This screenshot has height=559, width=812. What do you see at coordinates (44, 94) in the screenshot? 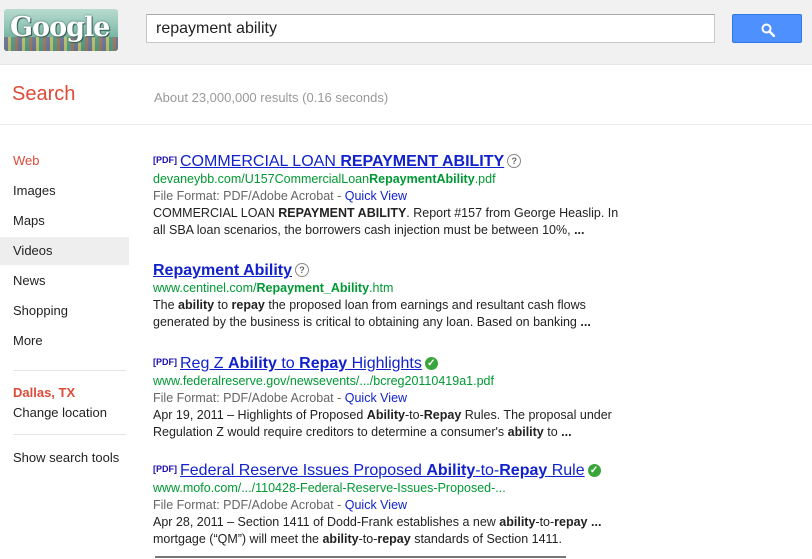
I see `section-title: Search` at bounding box center [44, 94].